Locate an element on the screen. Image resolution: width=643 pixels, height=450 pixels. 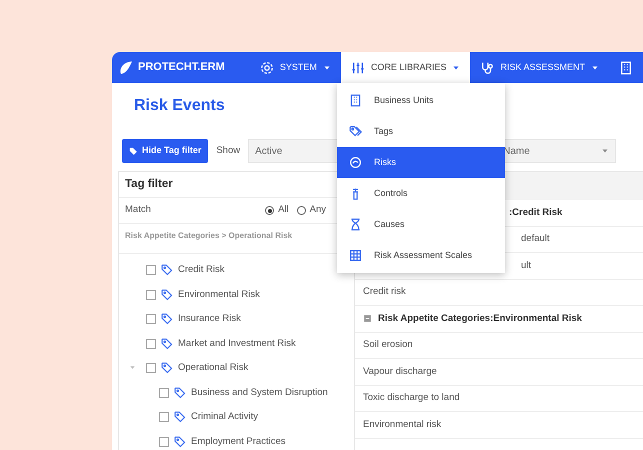
tree-item-label: Credit Risk is located at coordinates (201, 270).